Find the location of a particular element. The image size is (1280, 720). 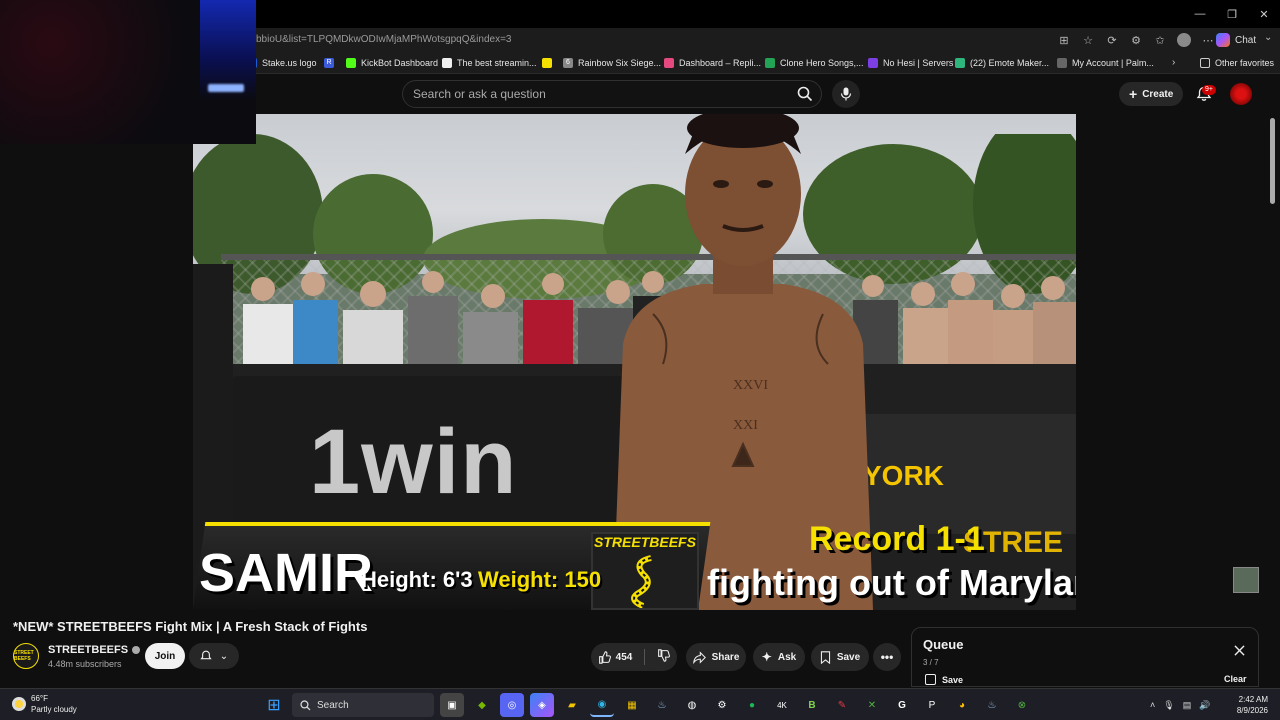

share-button: Share is located at coordinates (716, 657).